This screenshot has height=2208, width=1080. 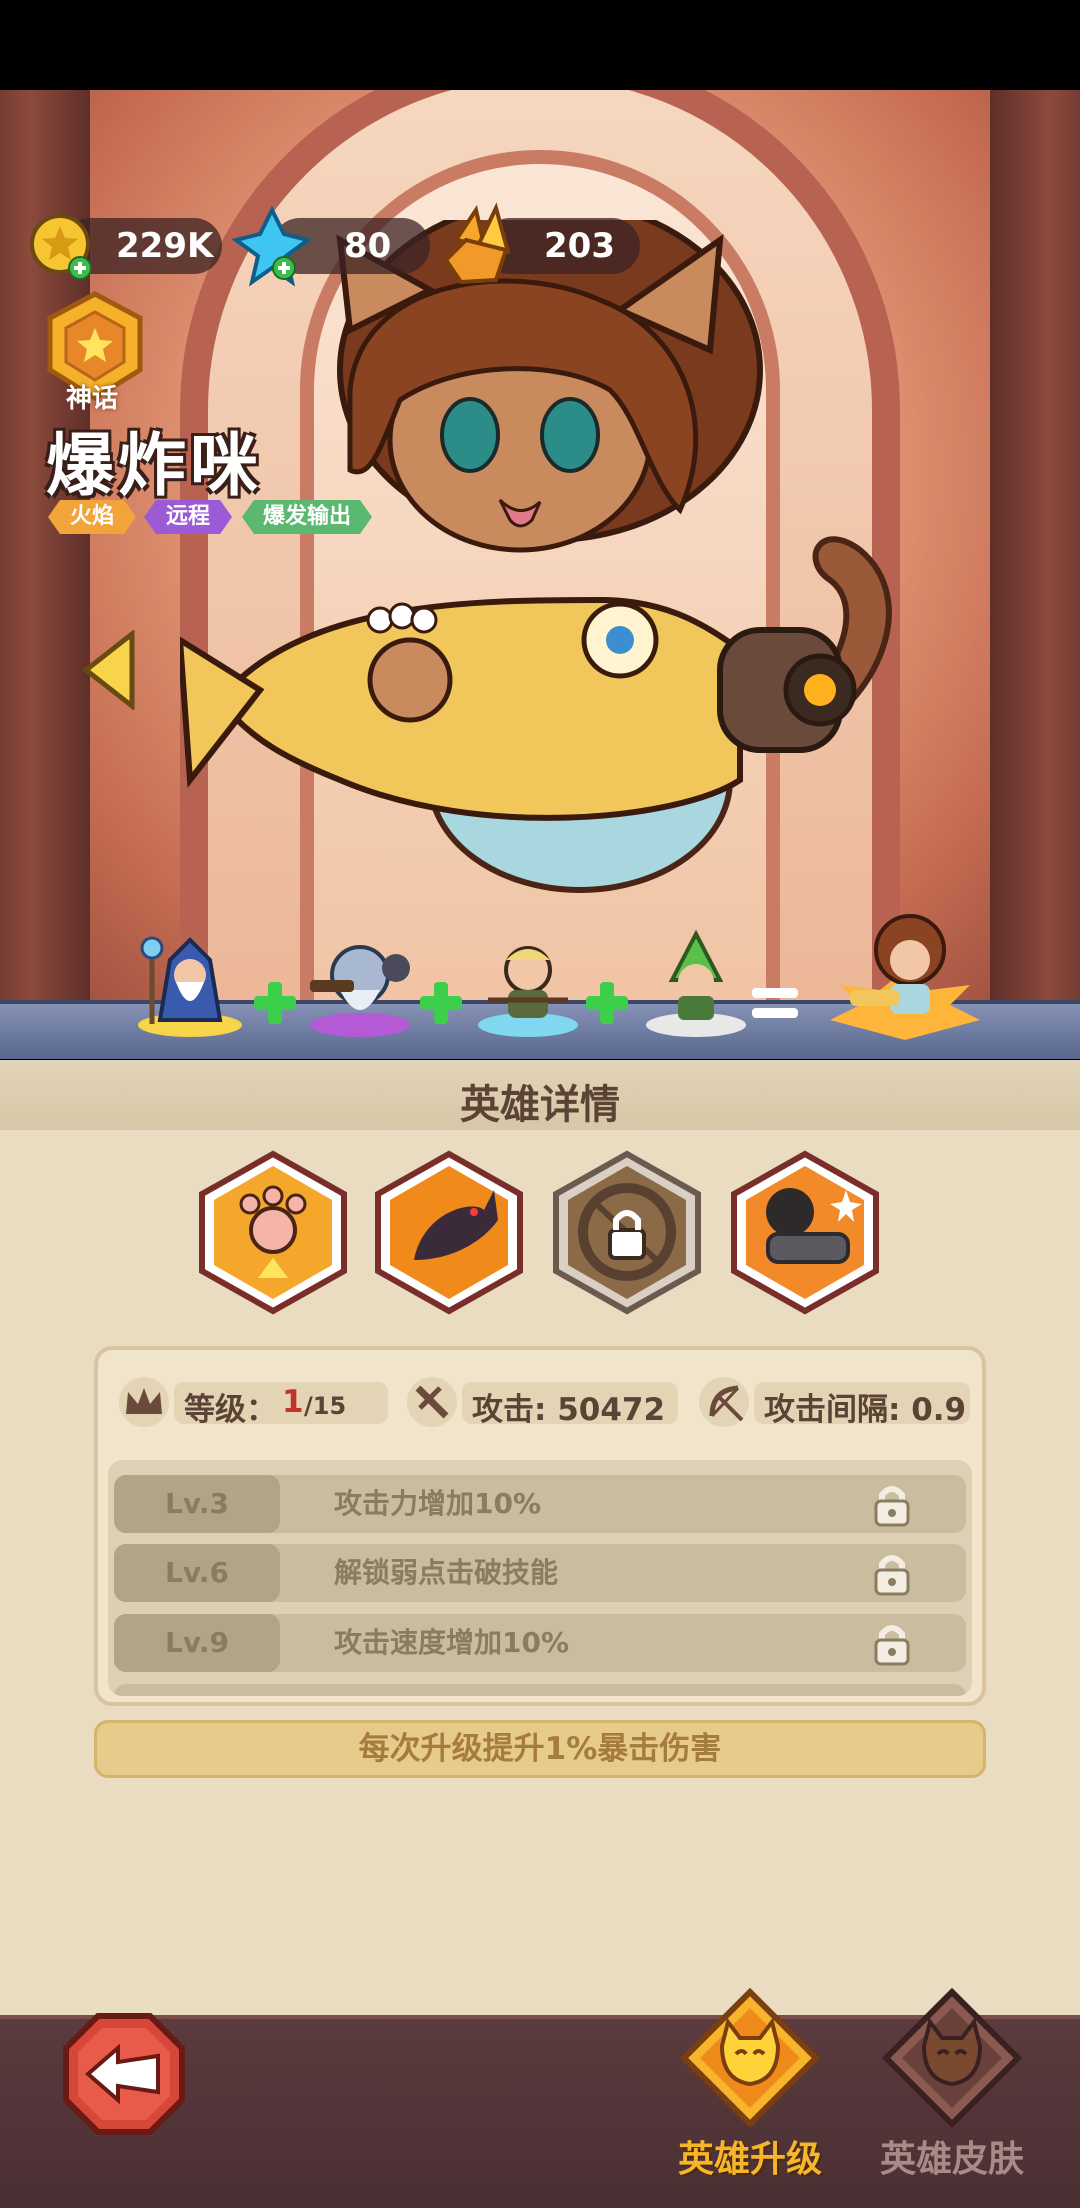 I want to click on attack-value: 攻击: 50472, so click(x=569, y=1410).